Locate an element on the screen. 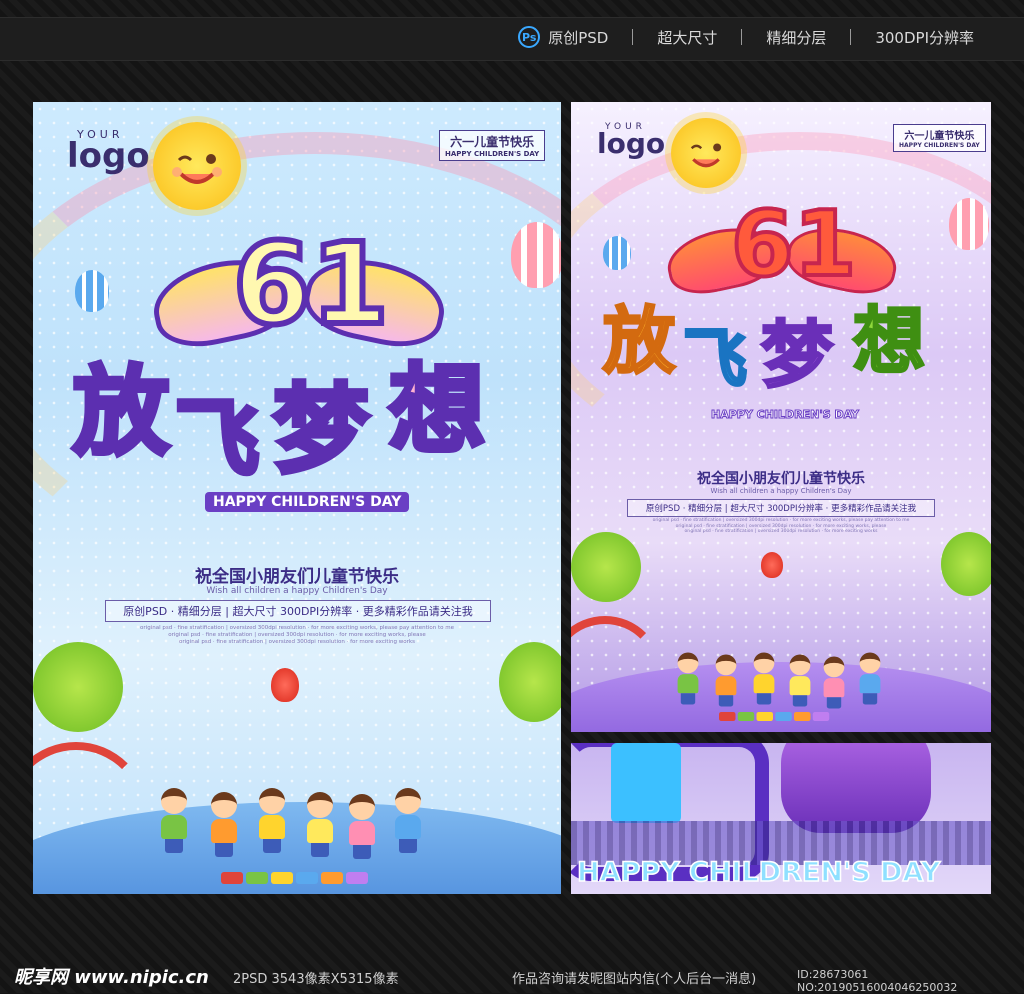 The image size is (1024, 994). photoshop-icon: Ps is located at coordinates (529, 37).